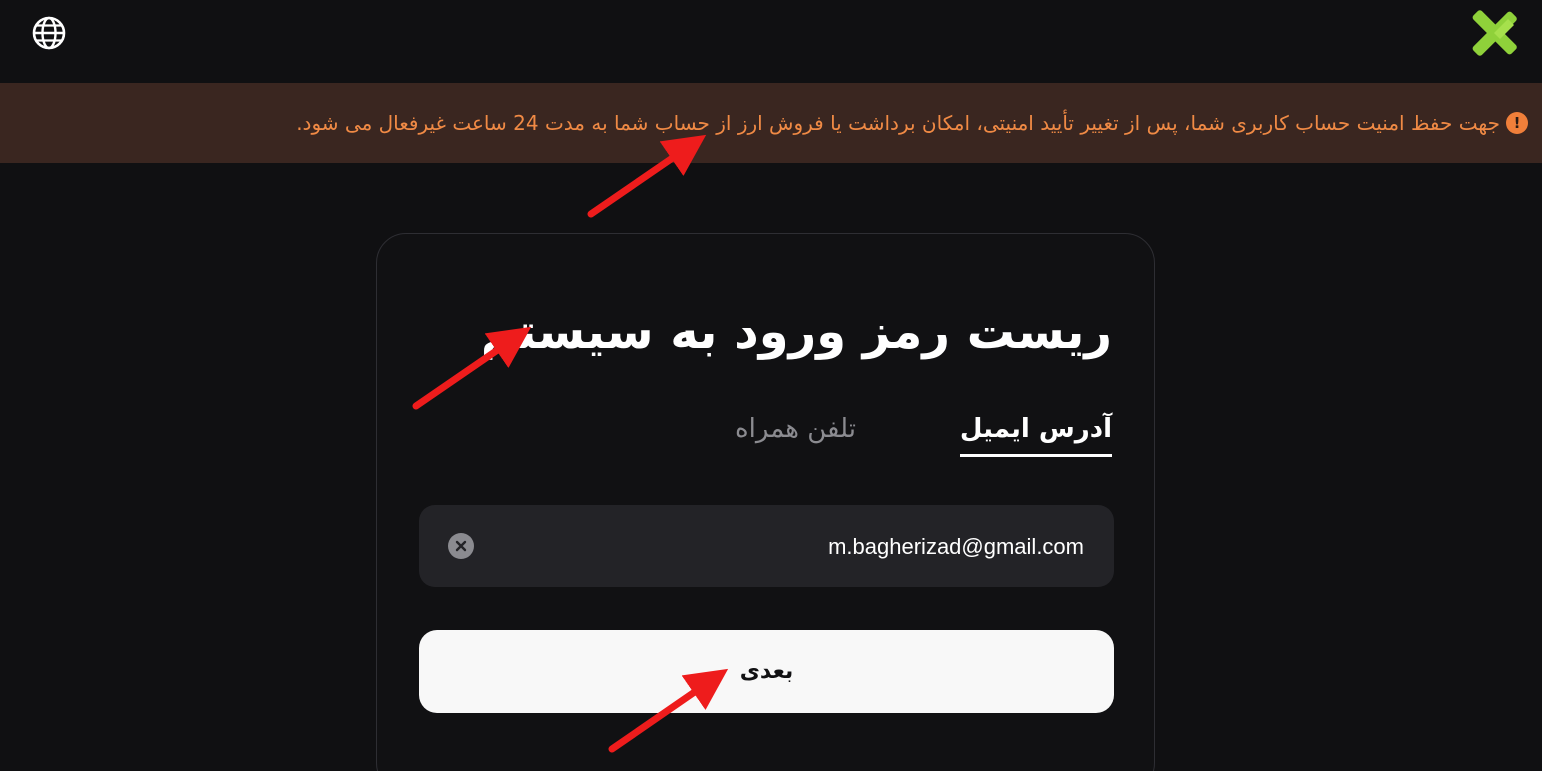  I want to click on email-field-container, so click(766, 547).